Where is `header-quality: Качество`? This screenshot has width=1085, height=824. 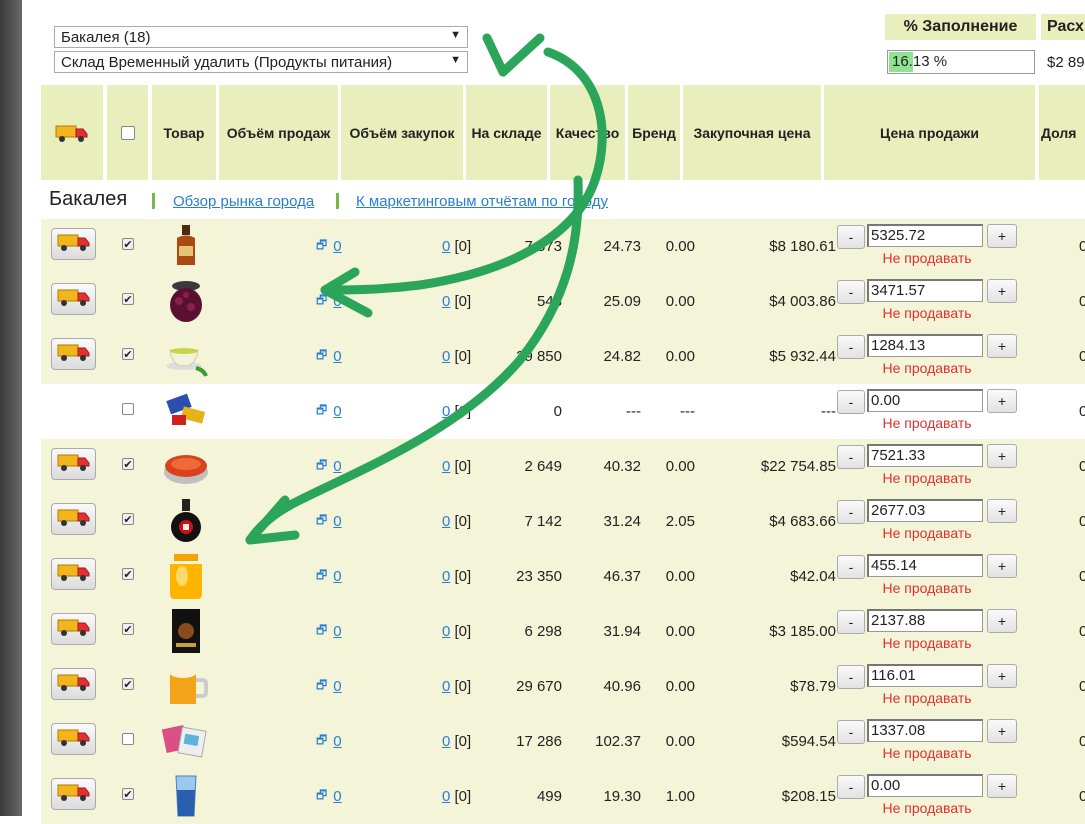
header-quality: Качество is located at coordinates (587, 132).